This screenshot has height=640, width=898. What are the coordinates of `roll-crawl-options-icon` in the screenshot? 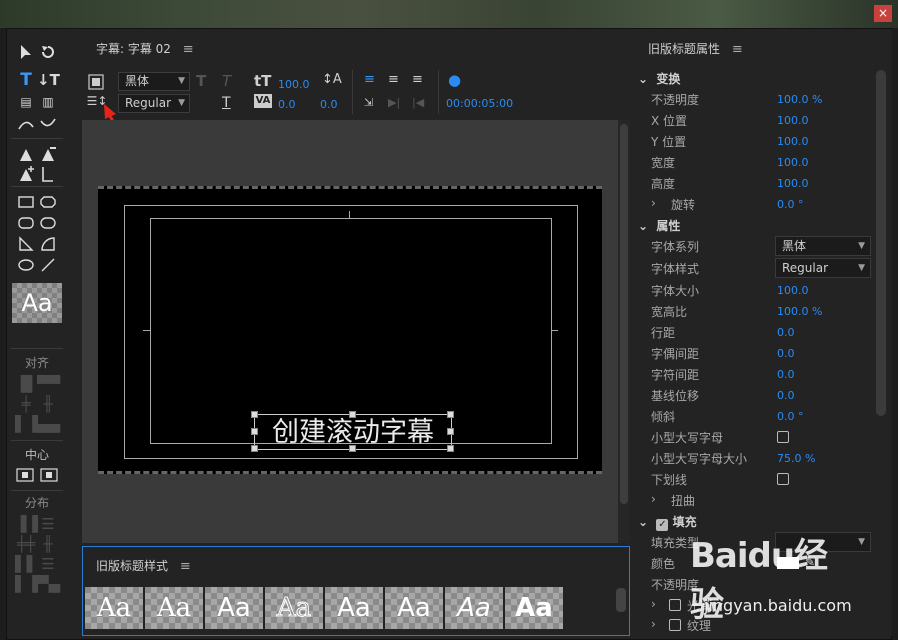 It's located at (96, 82).